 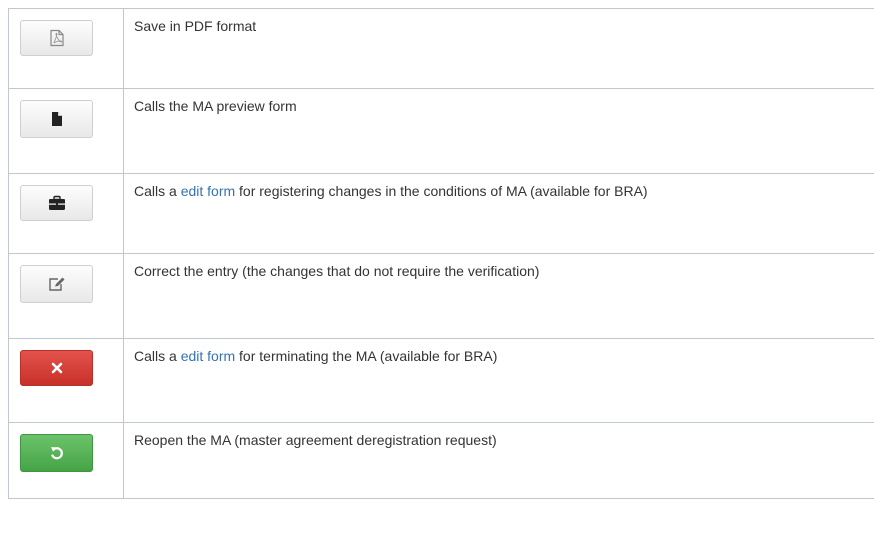 I want to click on undo-icon, so click(x=57, y=453).